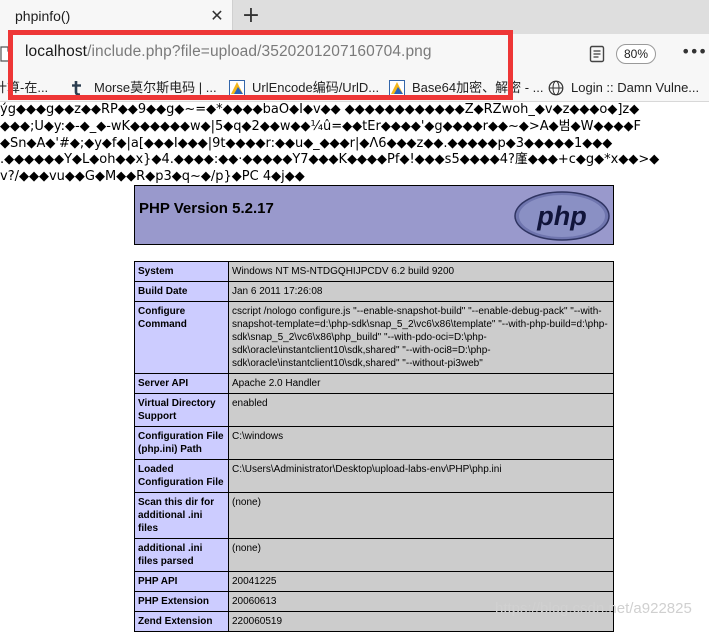 The width and height of the screenshot is (709, 632). I want to click on php-logo-text: php, so click(561, 216).